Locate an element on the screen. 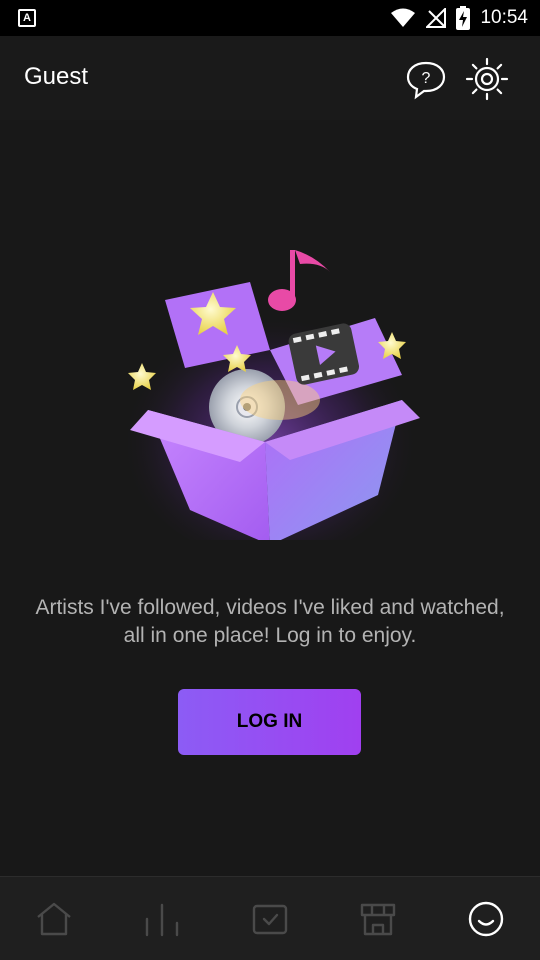 This screenshot has height=960, width=540. smile-profile-icon is located at coordinates (486, 919).